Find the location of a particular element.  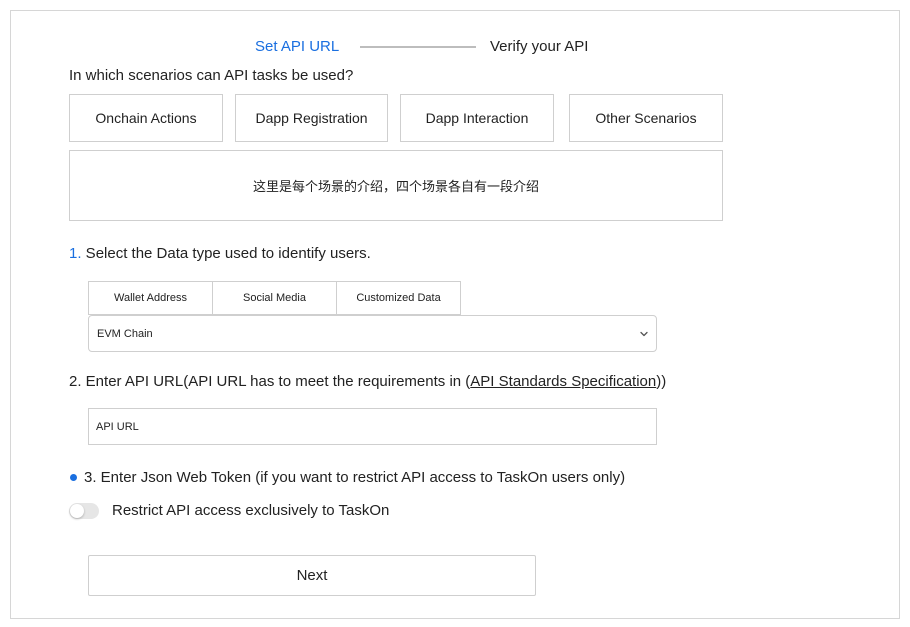

data-type-customized-data: Customized Data is located at coordinates (398, 298).